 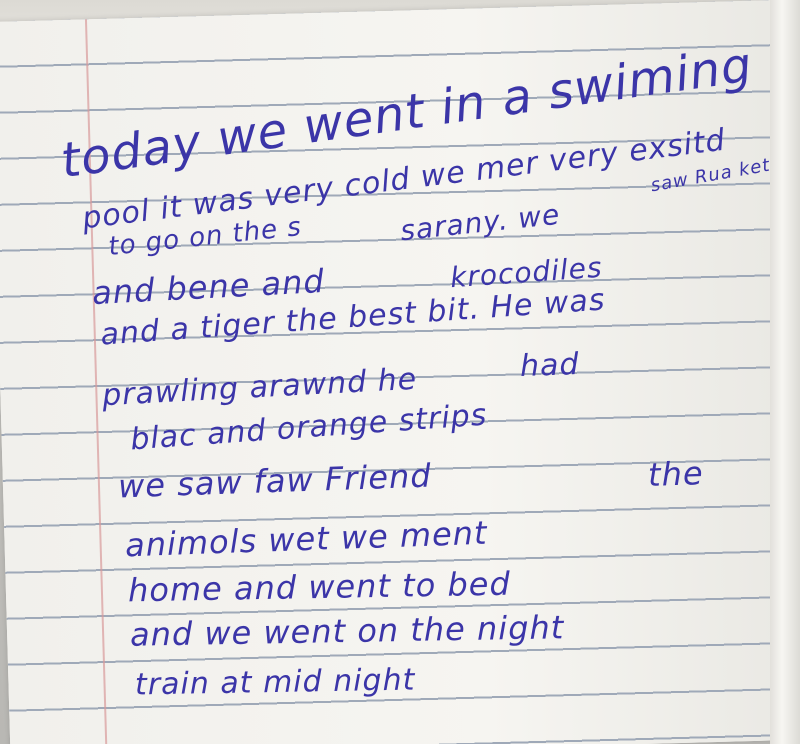 What do you see at coordinates (275, 682) in the screenshot?
I see `handwritten-line-12: train at mid night` at bounding box center [275, 682].